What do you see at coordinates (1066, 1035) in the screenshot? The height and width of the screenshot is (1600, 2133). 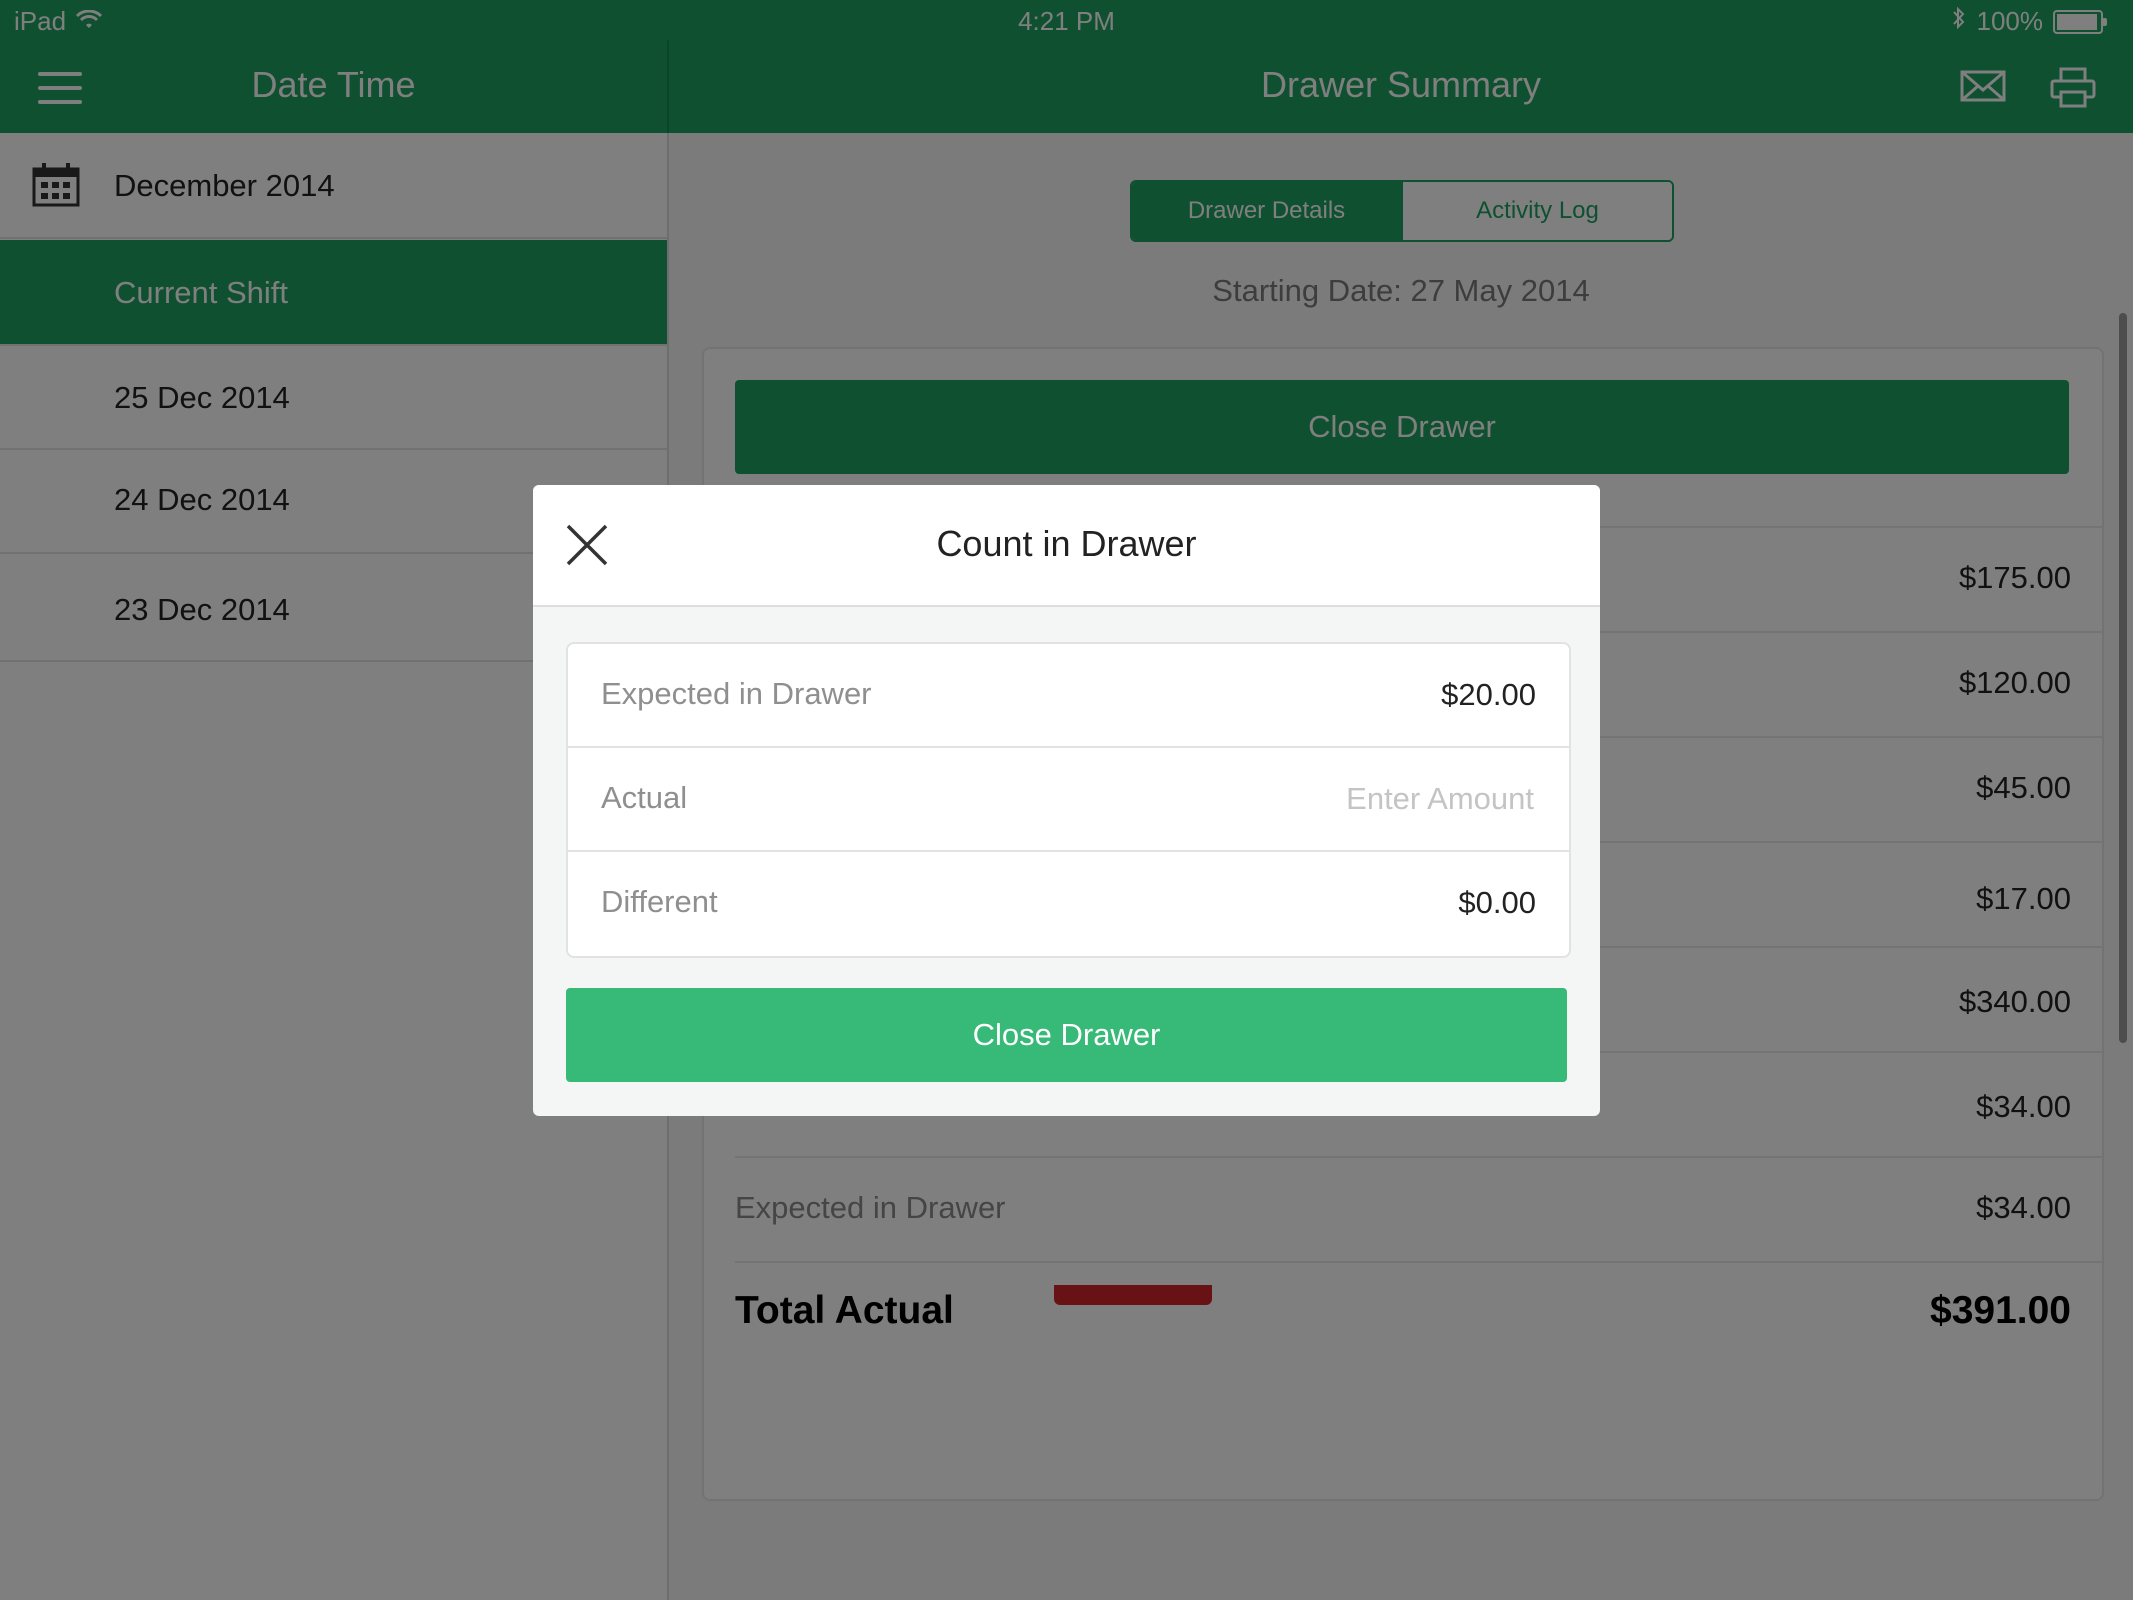 I see `modal-close-drawer-button: Close Drawer` at bounding box center [1066, 1035].